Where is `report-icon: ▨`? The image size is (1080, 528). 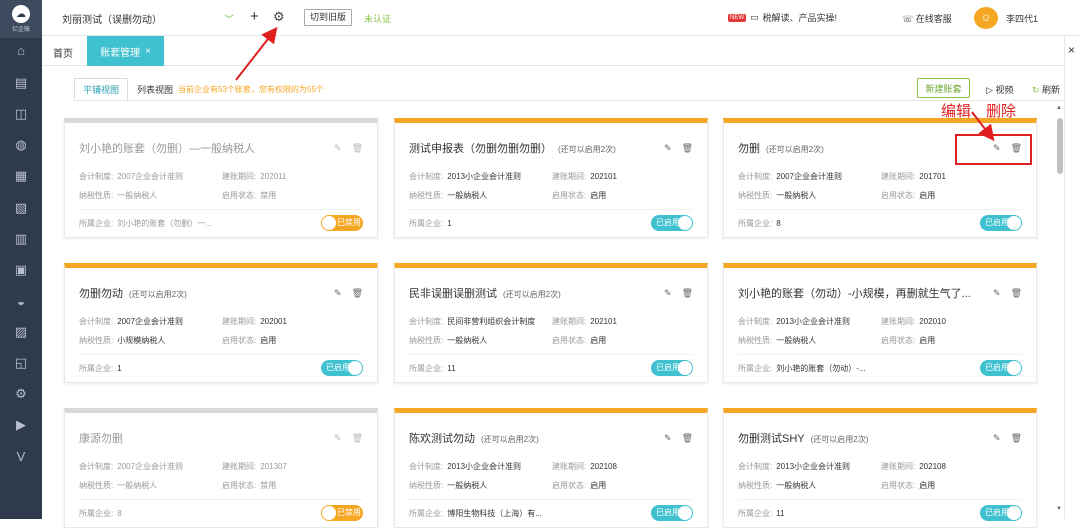
report-icon: ▨ is located at coordinates (21, 332).